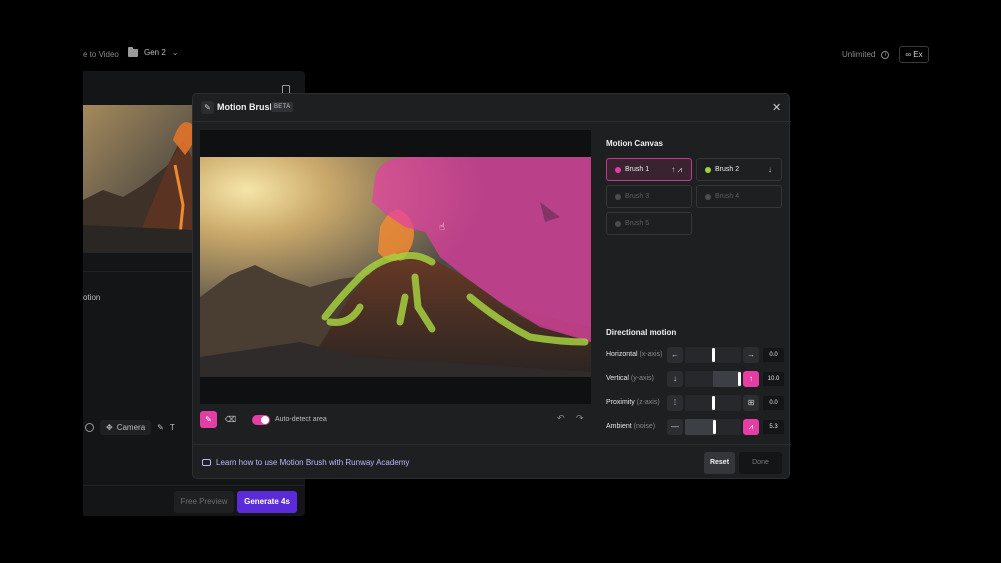 This screenshot has height=563, width=1001. Describe the element at coordinates (580, 418) in the screenshot. I see `redo-icon: ↷` at that location.